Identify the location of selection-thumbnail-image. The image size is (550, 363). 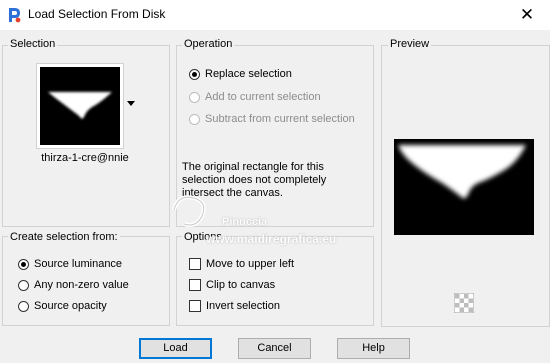
(80, 106).